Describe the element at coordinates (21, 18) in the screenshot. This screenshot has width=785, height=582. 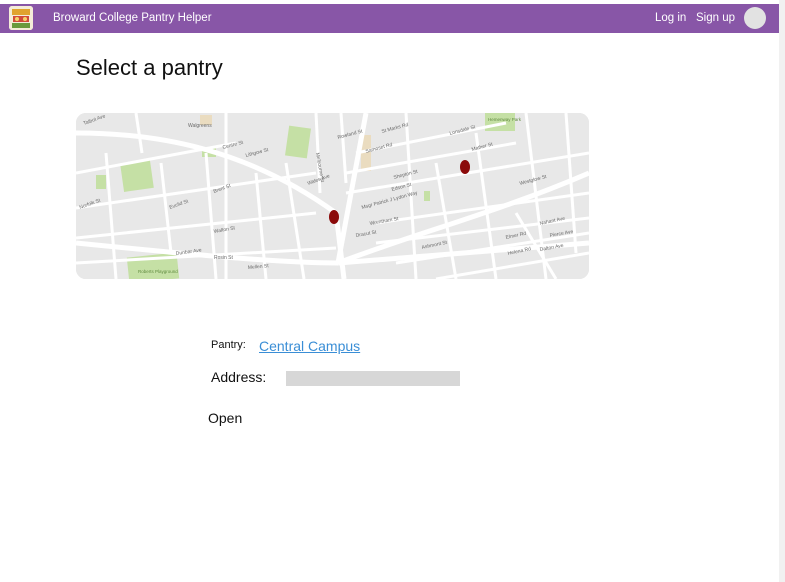
I see `pantry-logo-icon` at that location.